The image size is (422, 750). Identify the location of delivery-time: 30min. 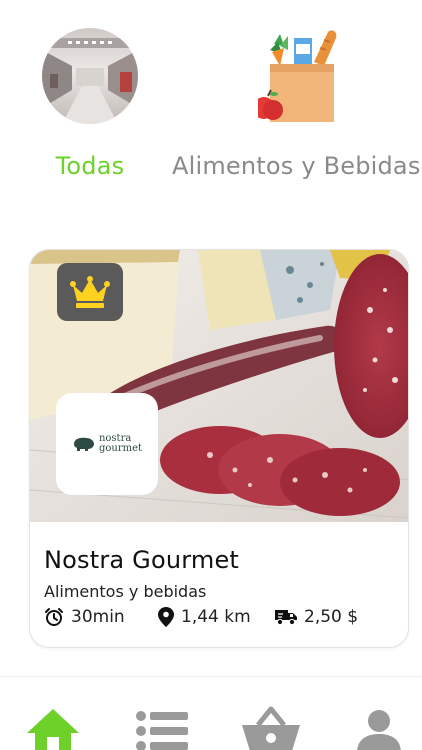
(101, 617).